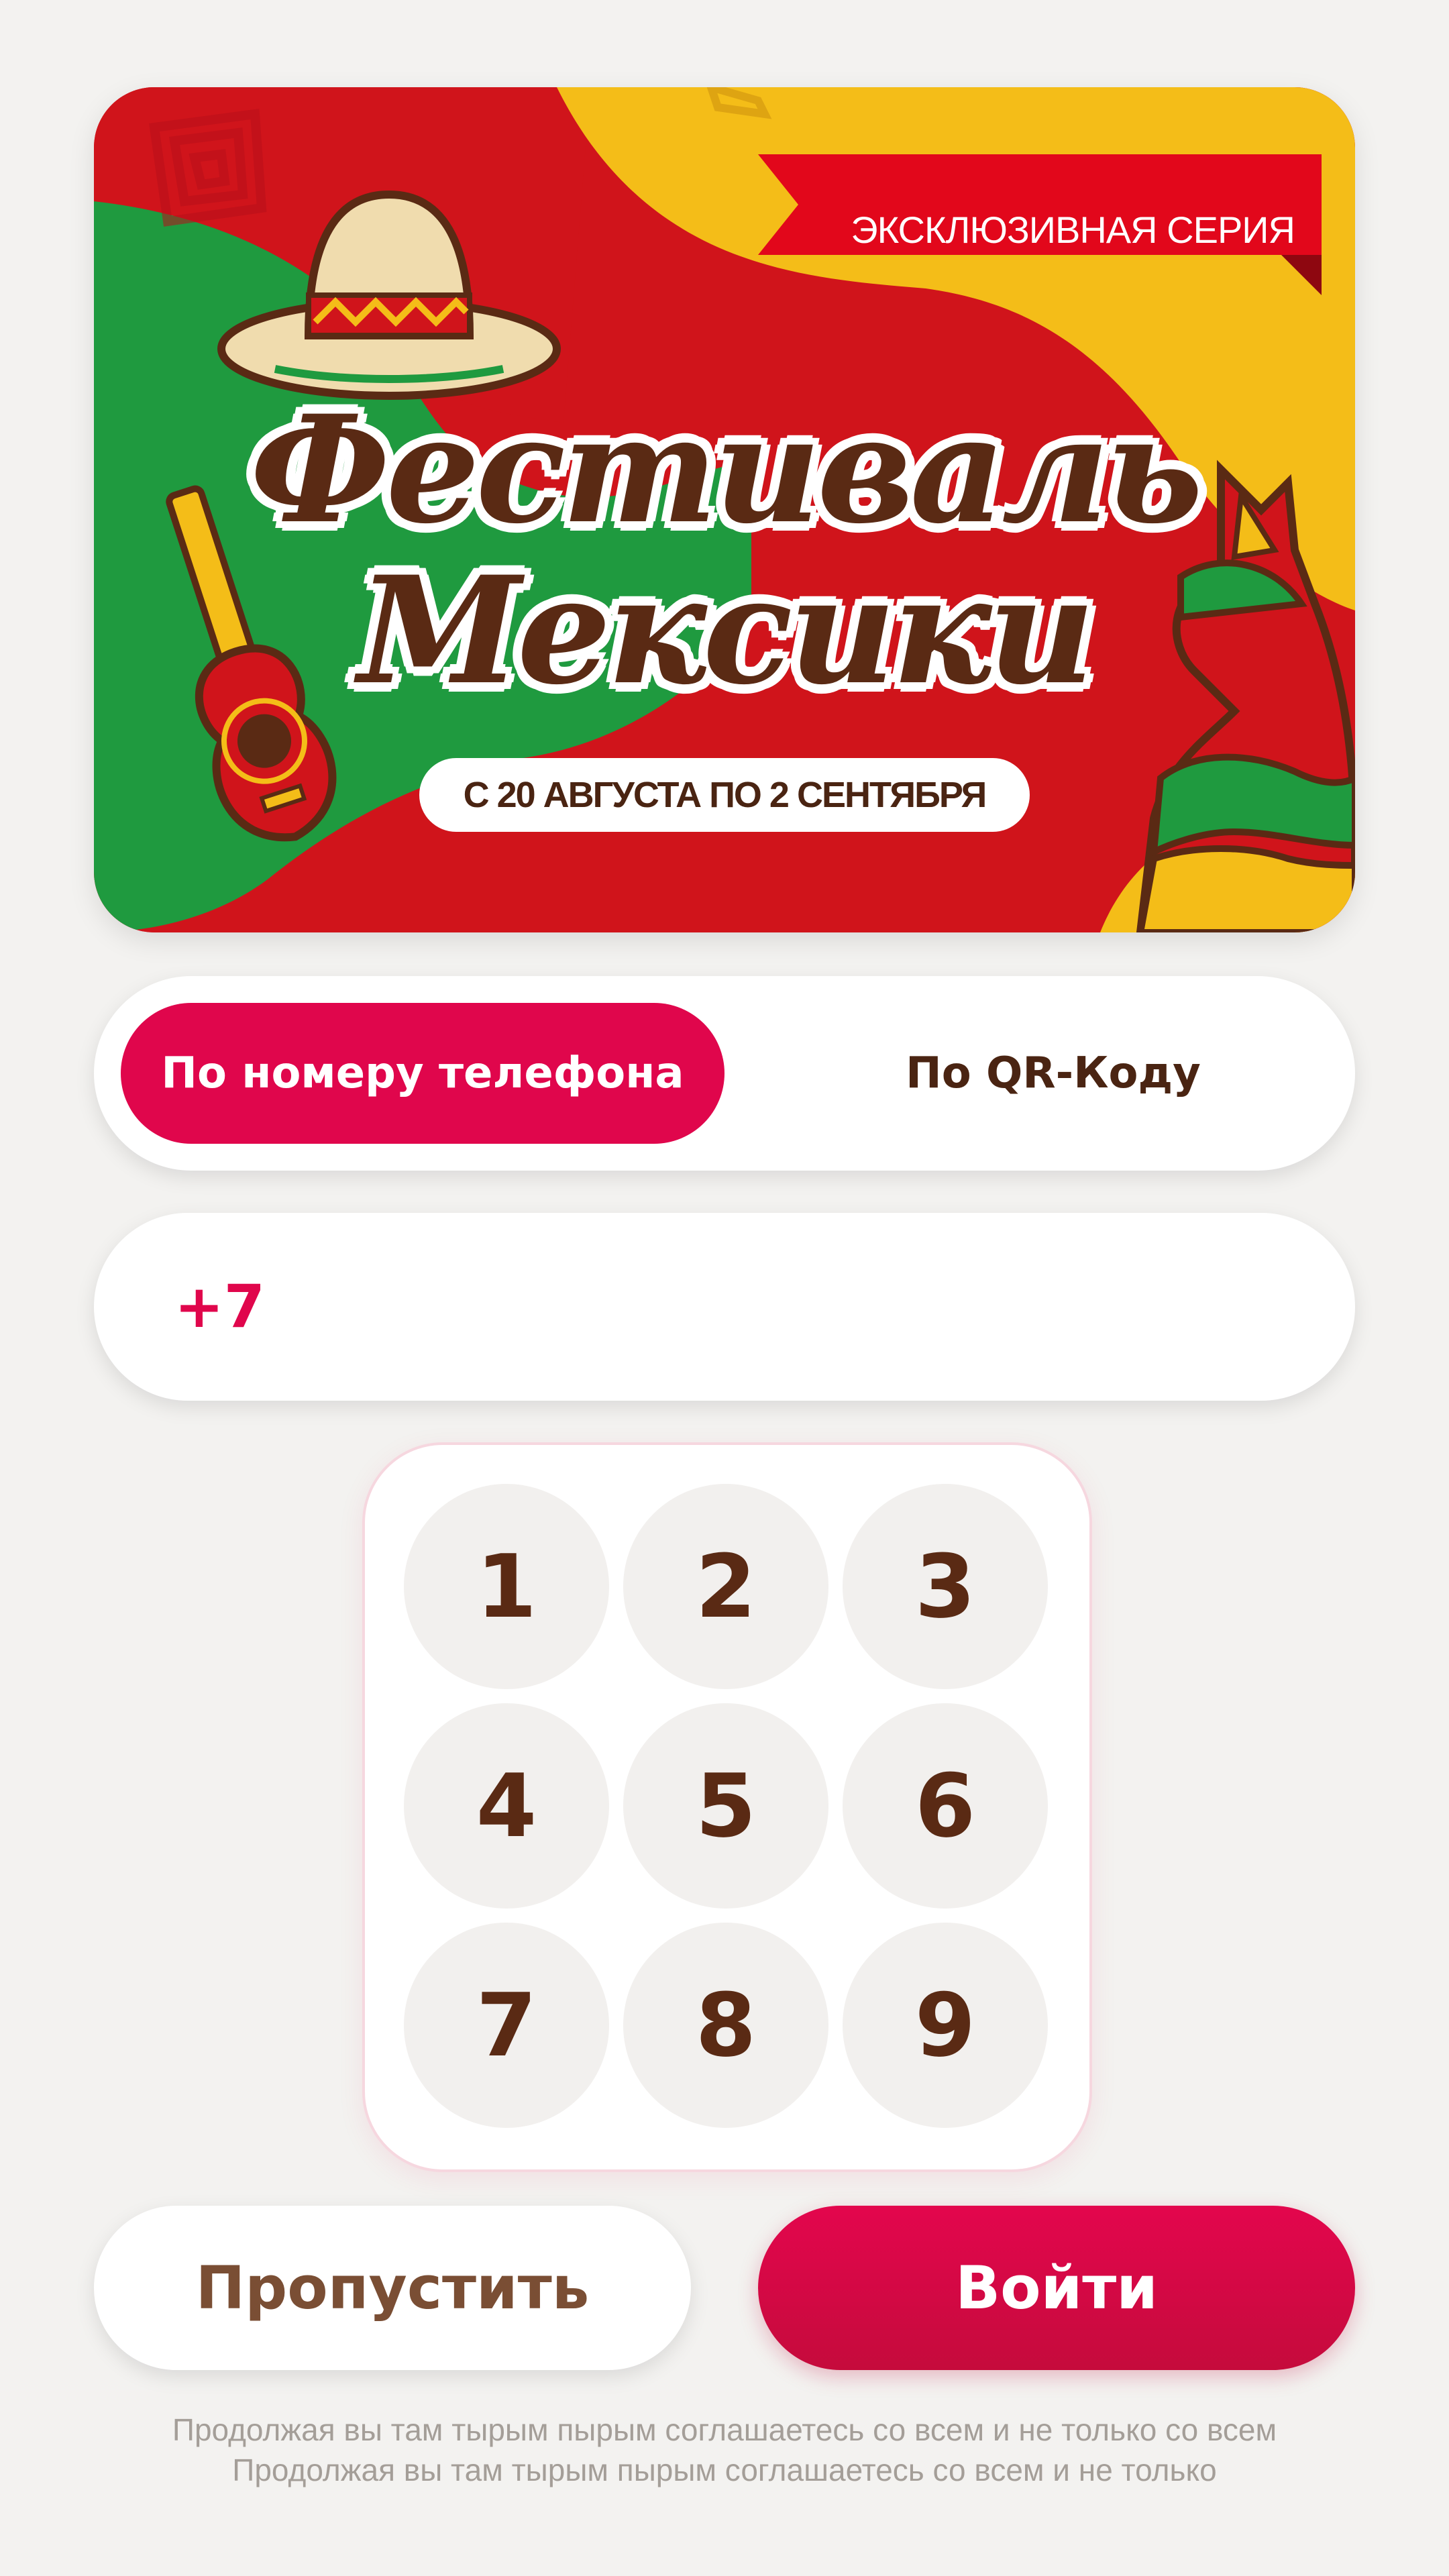 This screenshot has width=1449, height=2576. I want to click on login-method-tabs: По номеру телефона По QR-Коду, so click(724, 1073).